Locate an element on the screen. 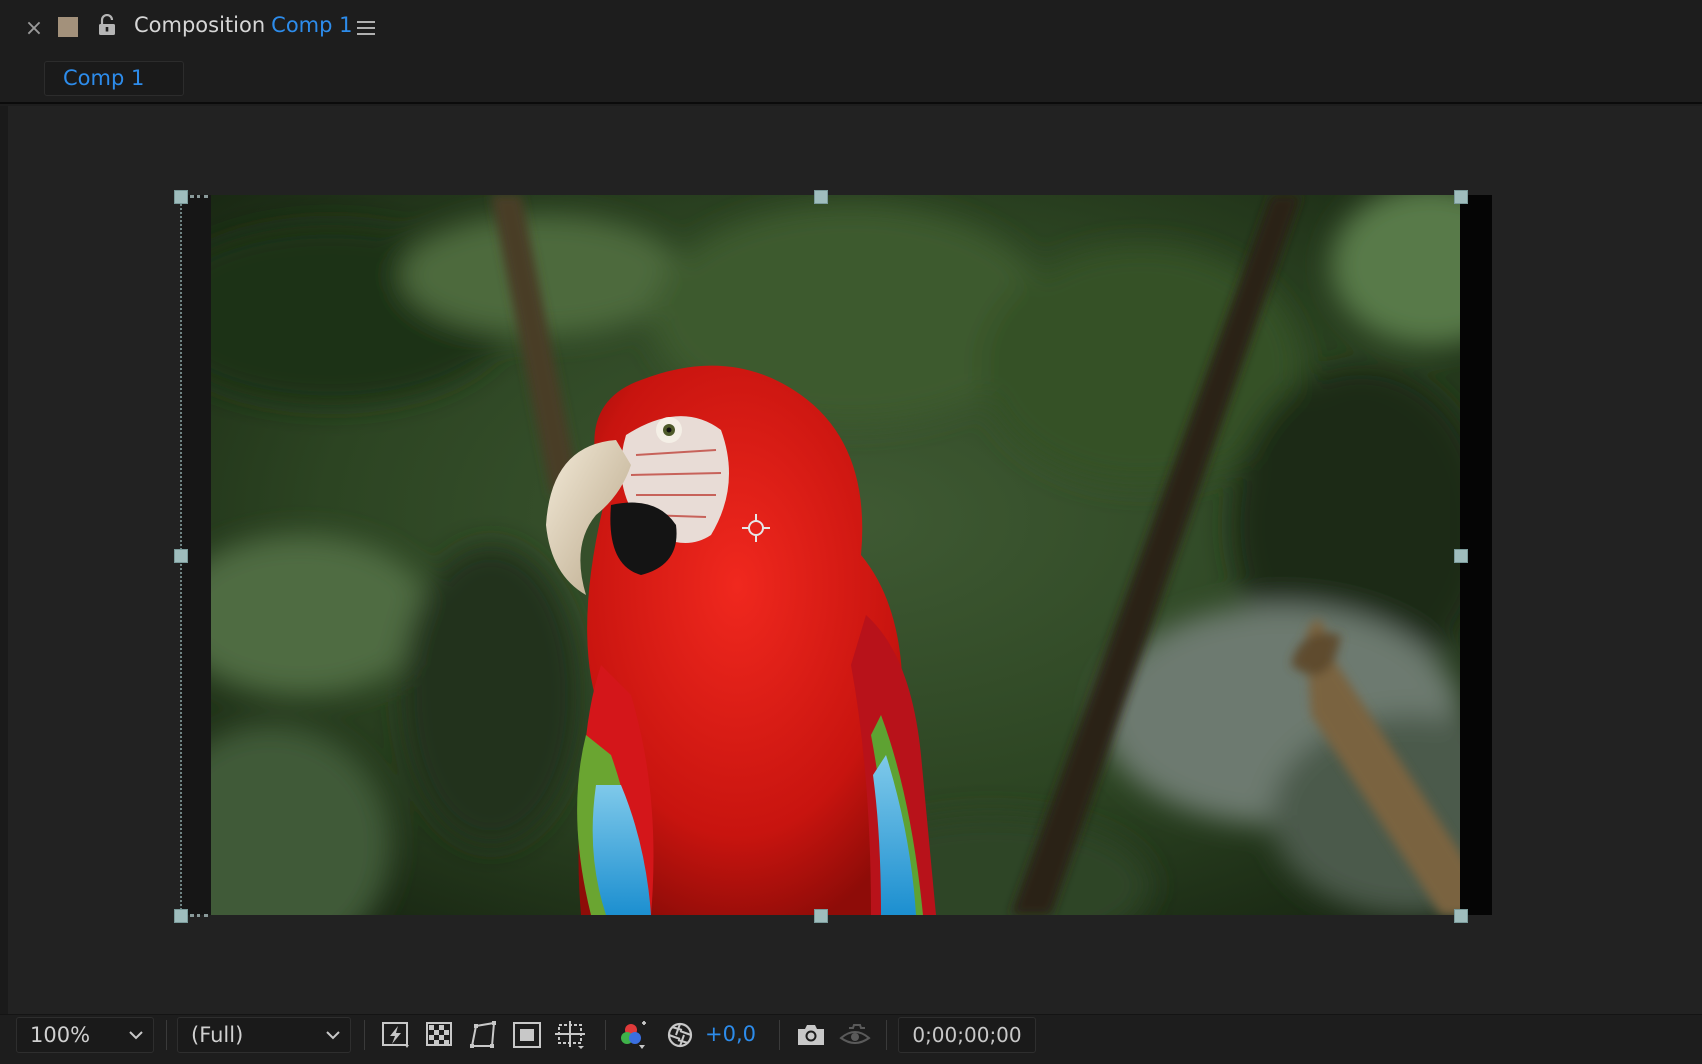 This screenshot has height=1064, width=1702. fast-previews-icon is located at coordinates (396, 1035).